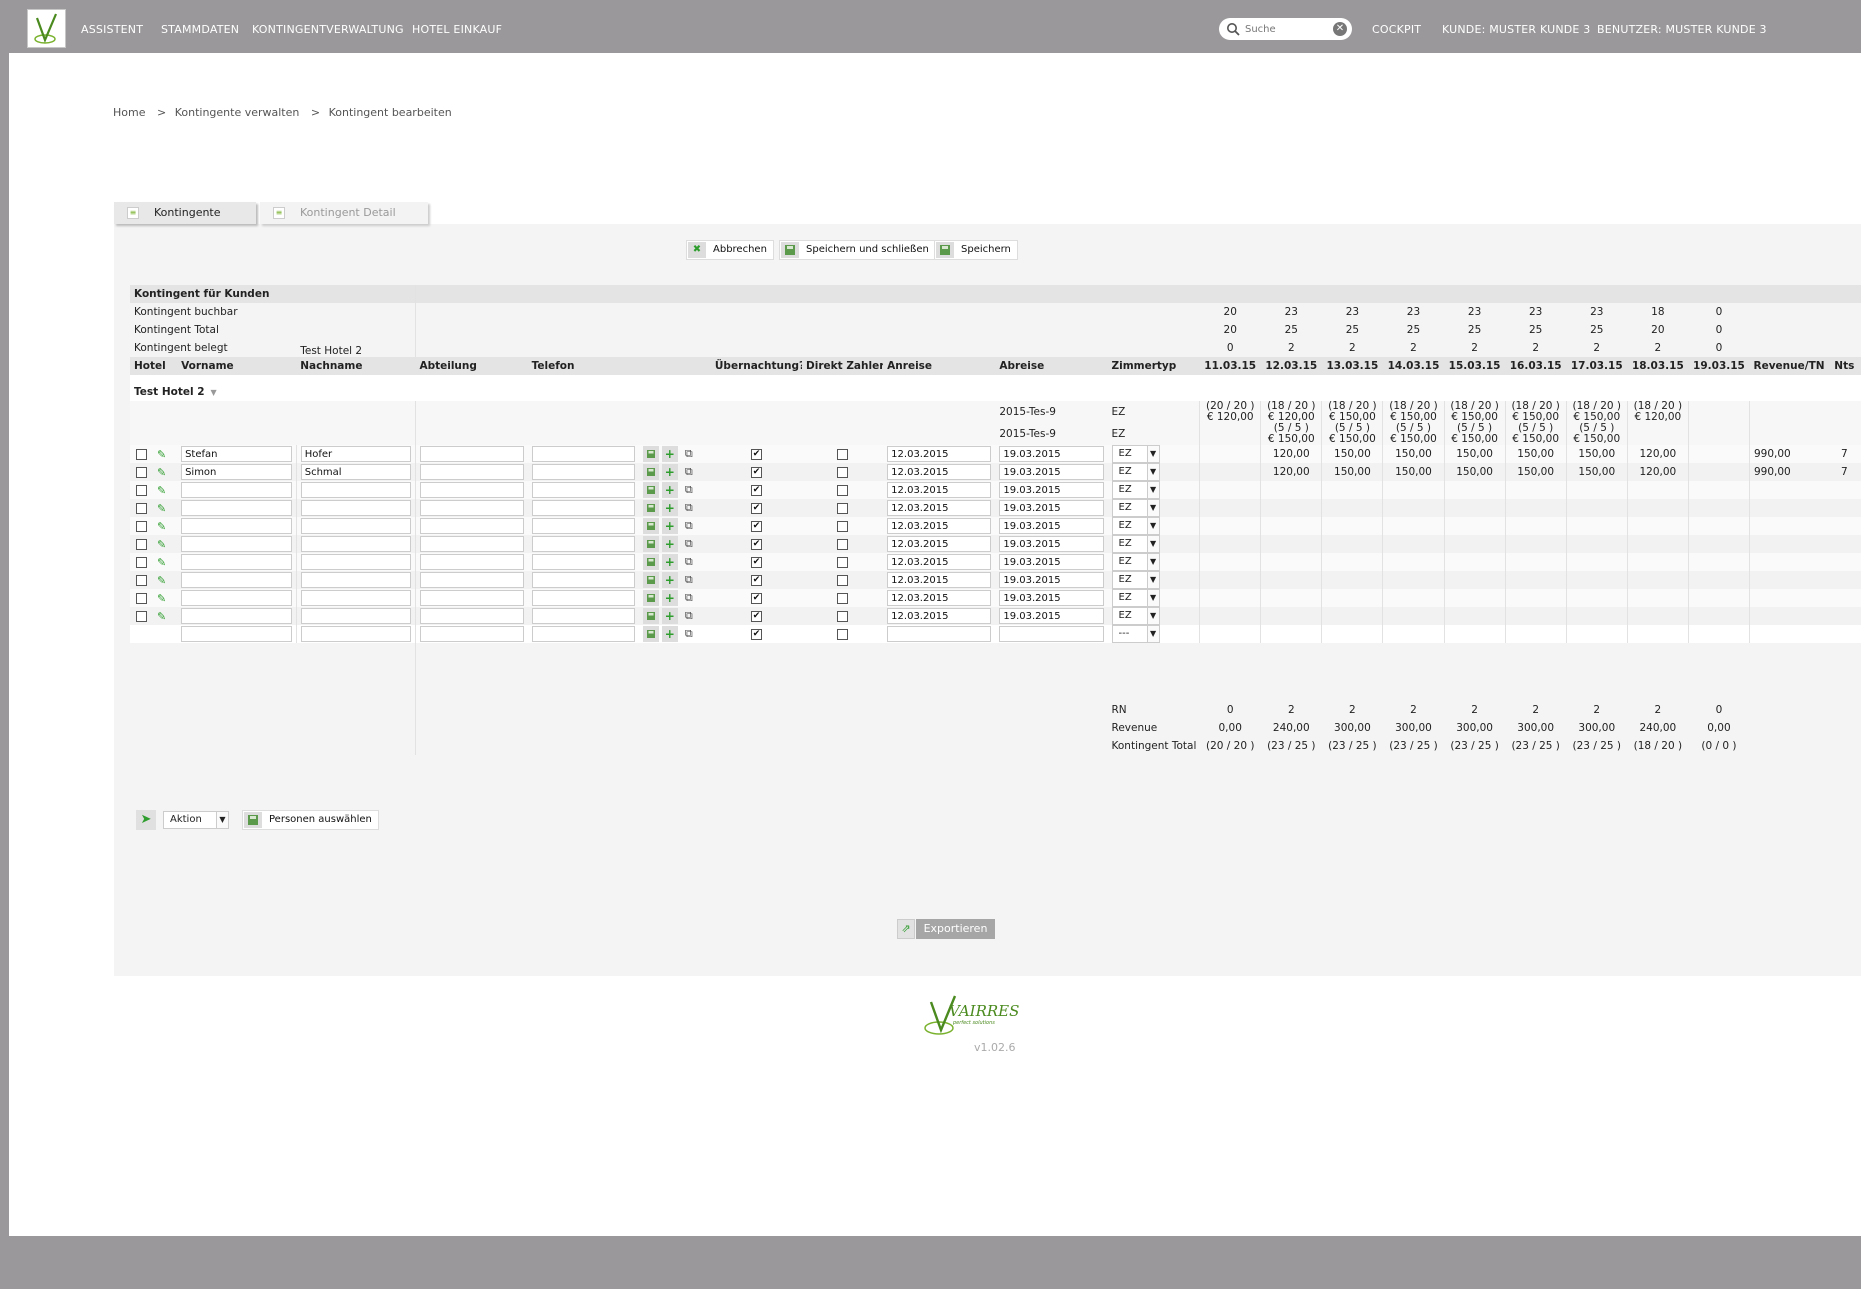 The image size is (1861, 1289). Describe the element at coordinates (976, 250) in the screenshot. I see `save-button: Speichern` at that location.